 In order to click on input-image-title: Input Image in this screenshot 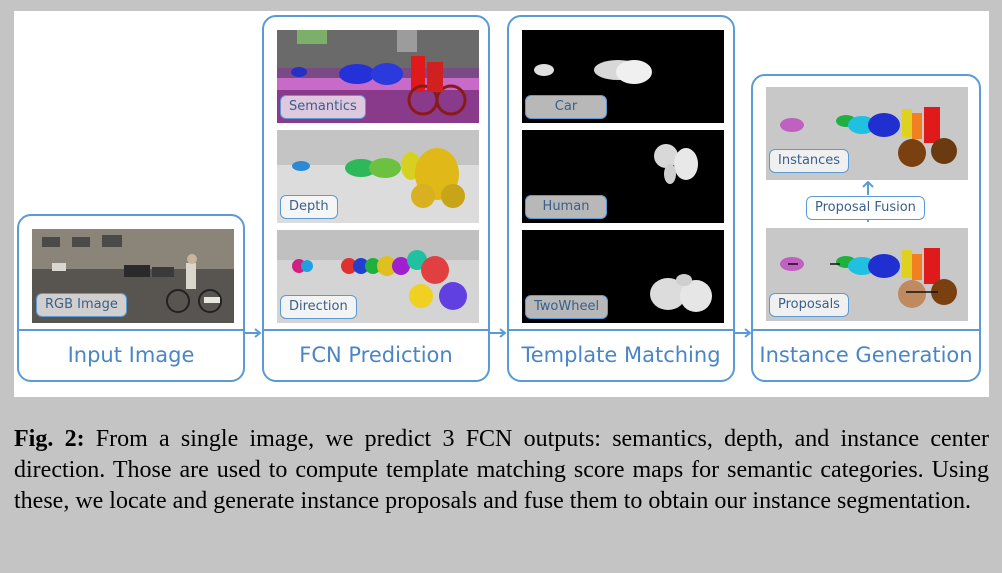, I will do `click(131, 354)`.